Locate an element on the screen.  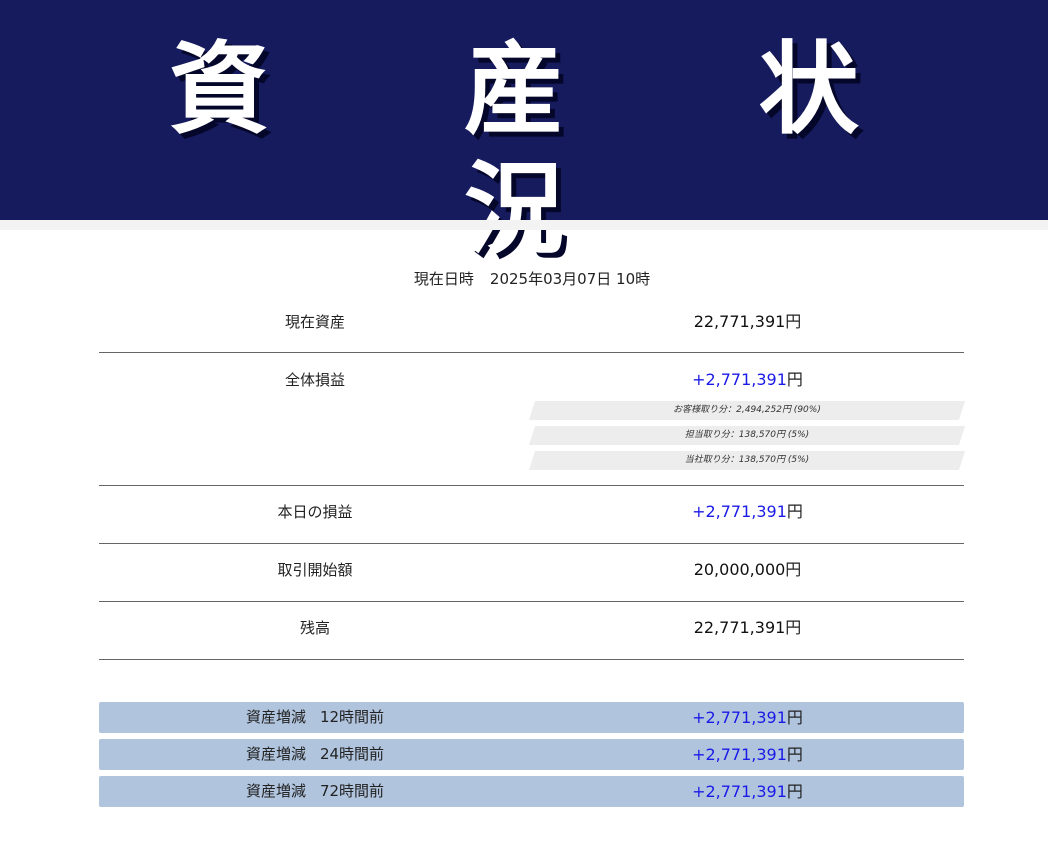
asset-change-12h: 資産増減 12時間前 +2,771,391円 is located at coordinates (531, 717).